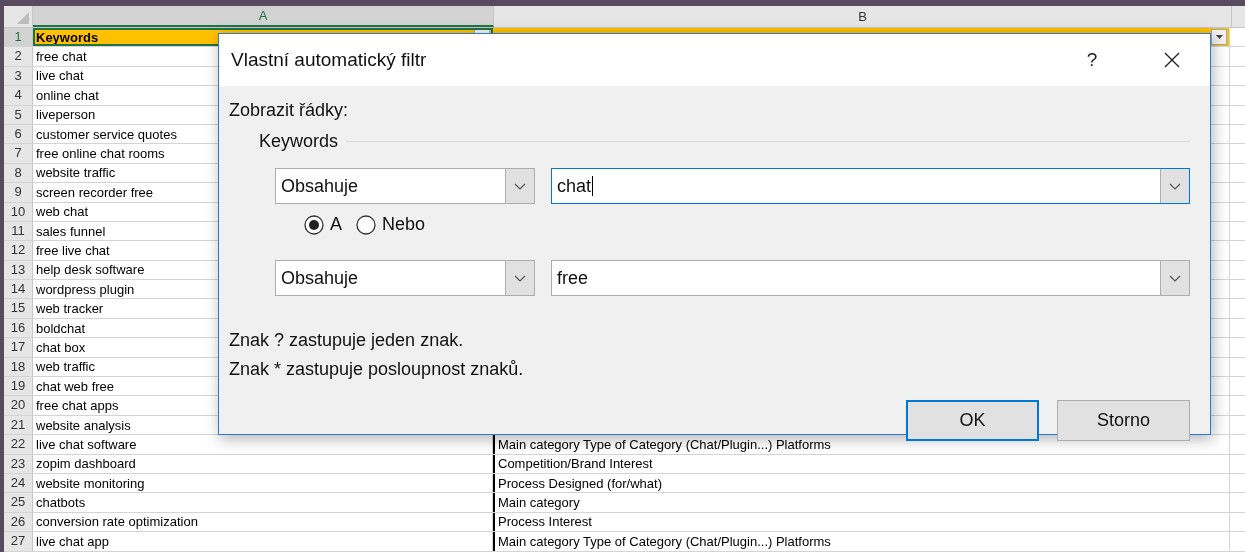  What do you see at coordinates (66, 115) in the screenshot?
I see `table-cell: liveperson` at bounding box center [66, 115].